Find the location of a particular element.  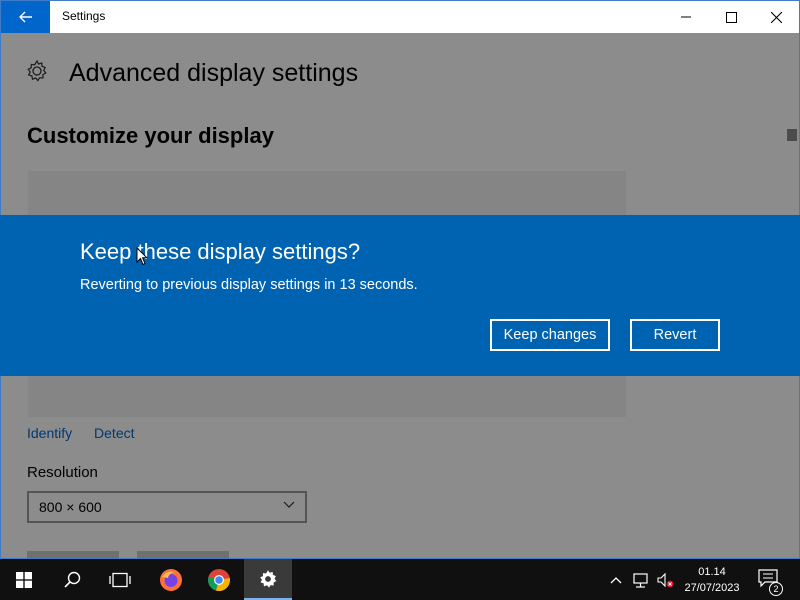

maximize-icon is located at coordinates (731, 17).